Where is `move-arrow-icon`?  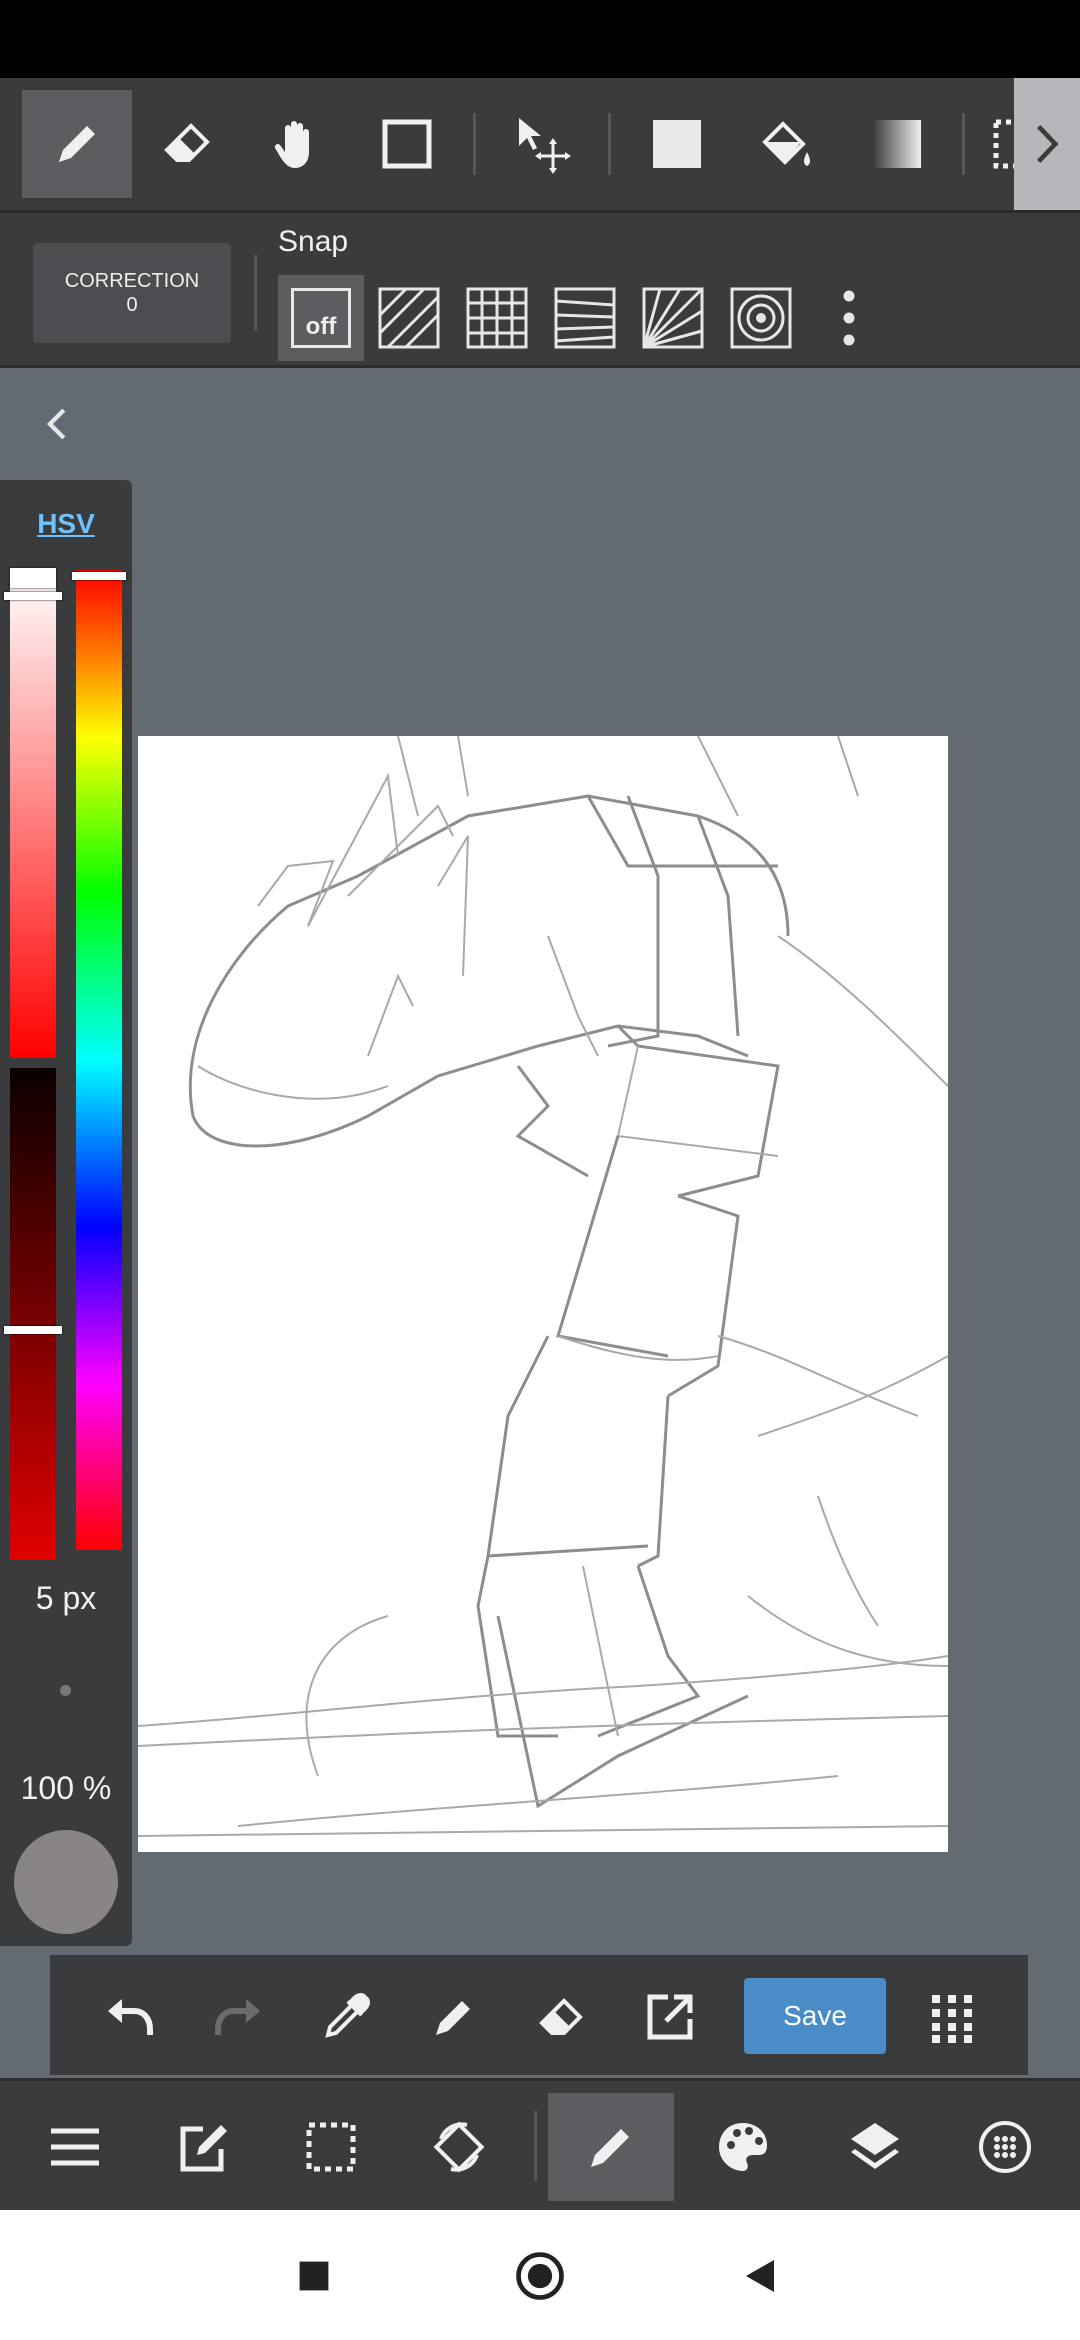
move-arrow-icon is located at coordinates (545, 146).